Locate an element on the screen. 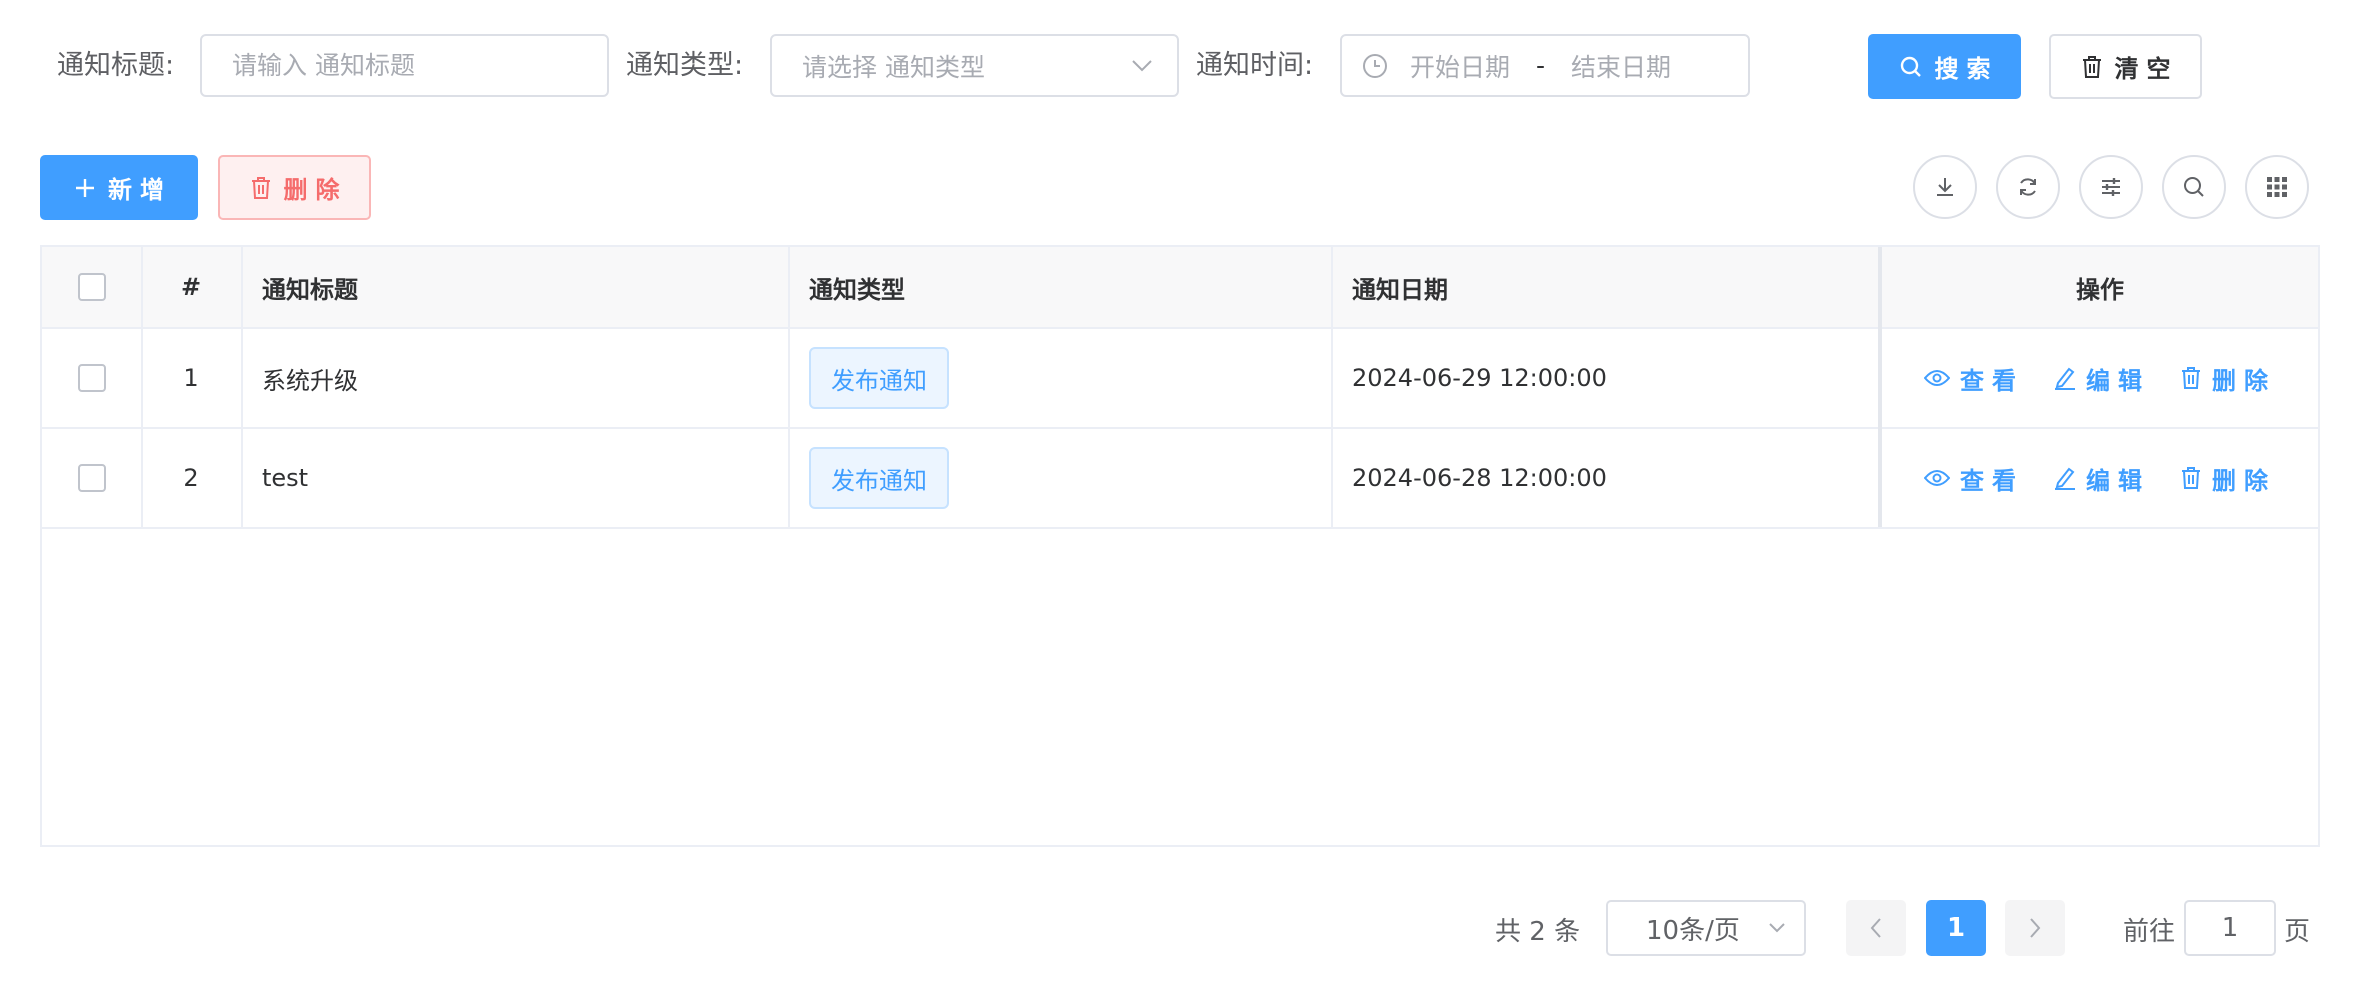 The width and height of the screenshot is (2356, 990). next-page-button is located at coordinates (2035, 928).